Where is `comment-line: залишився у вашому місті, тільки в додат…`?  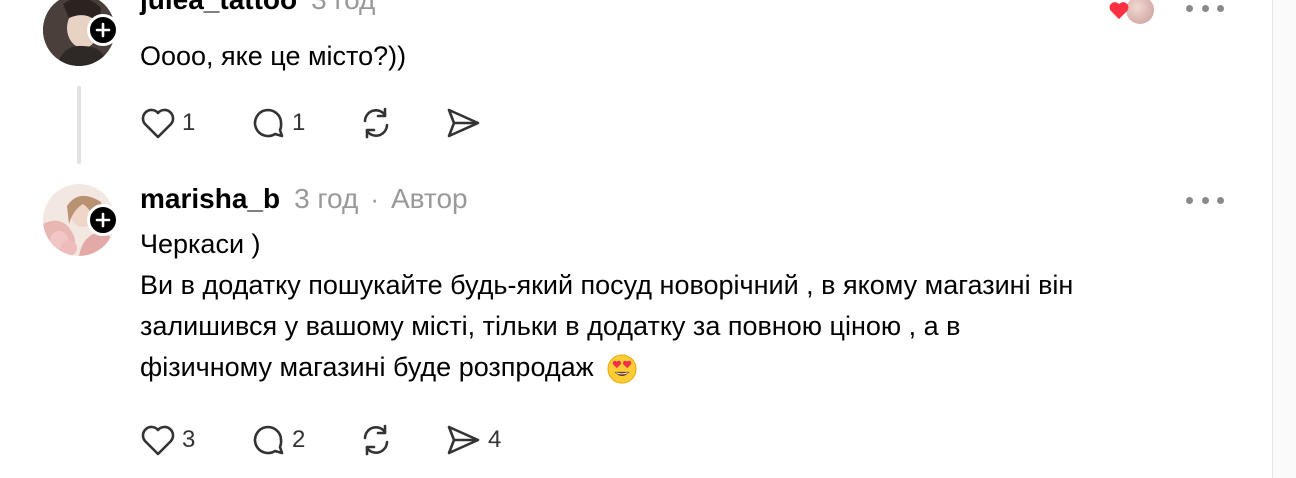 comment-line: залишився у вашому місті, тільки в додат… is located at coordinates (550, 326).